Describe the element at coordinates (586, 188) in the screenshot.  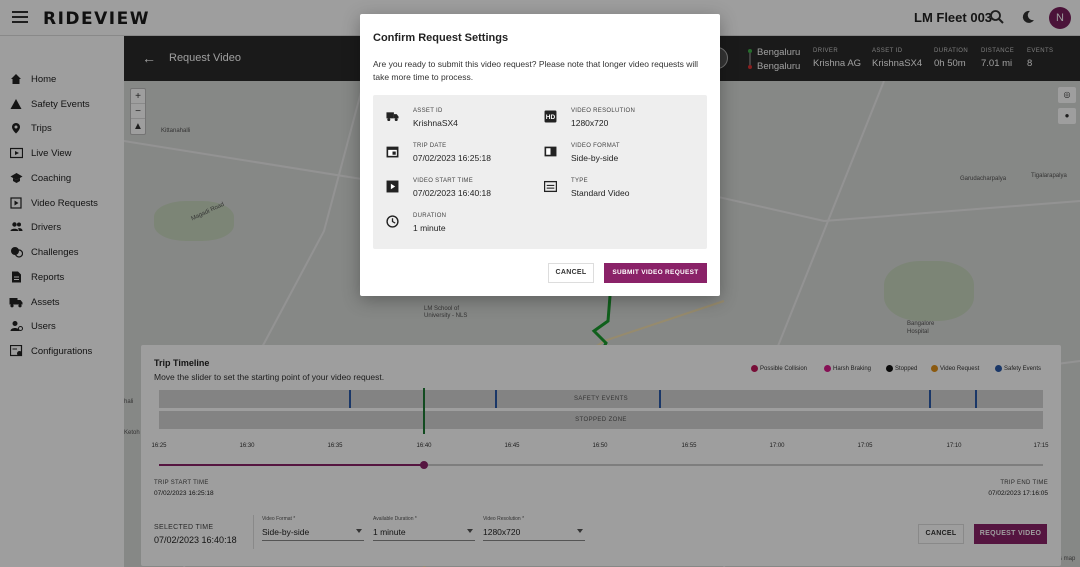
I see `summary-type: TYPE Standard Video` at that location.